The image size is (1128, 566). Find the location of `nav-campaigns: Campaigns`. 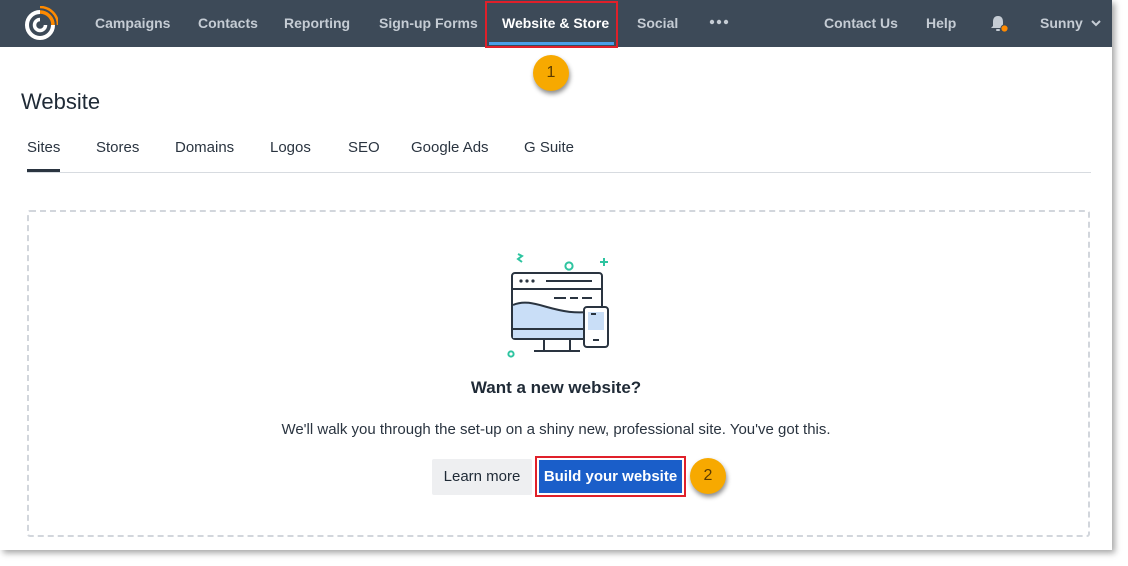

nav-campaigns: Campaigns is located at coordinates (132, 23).